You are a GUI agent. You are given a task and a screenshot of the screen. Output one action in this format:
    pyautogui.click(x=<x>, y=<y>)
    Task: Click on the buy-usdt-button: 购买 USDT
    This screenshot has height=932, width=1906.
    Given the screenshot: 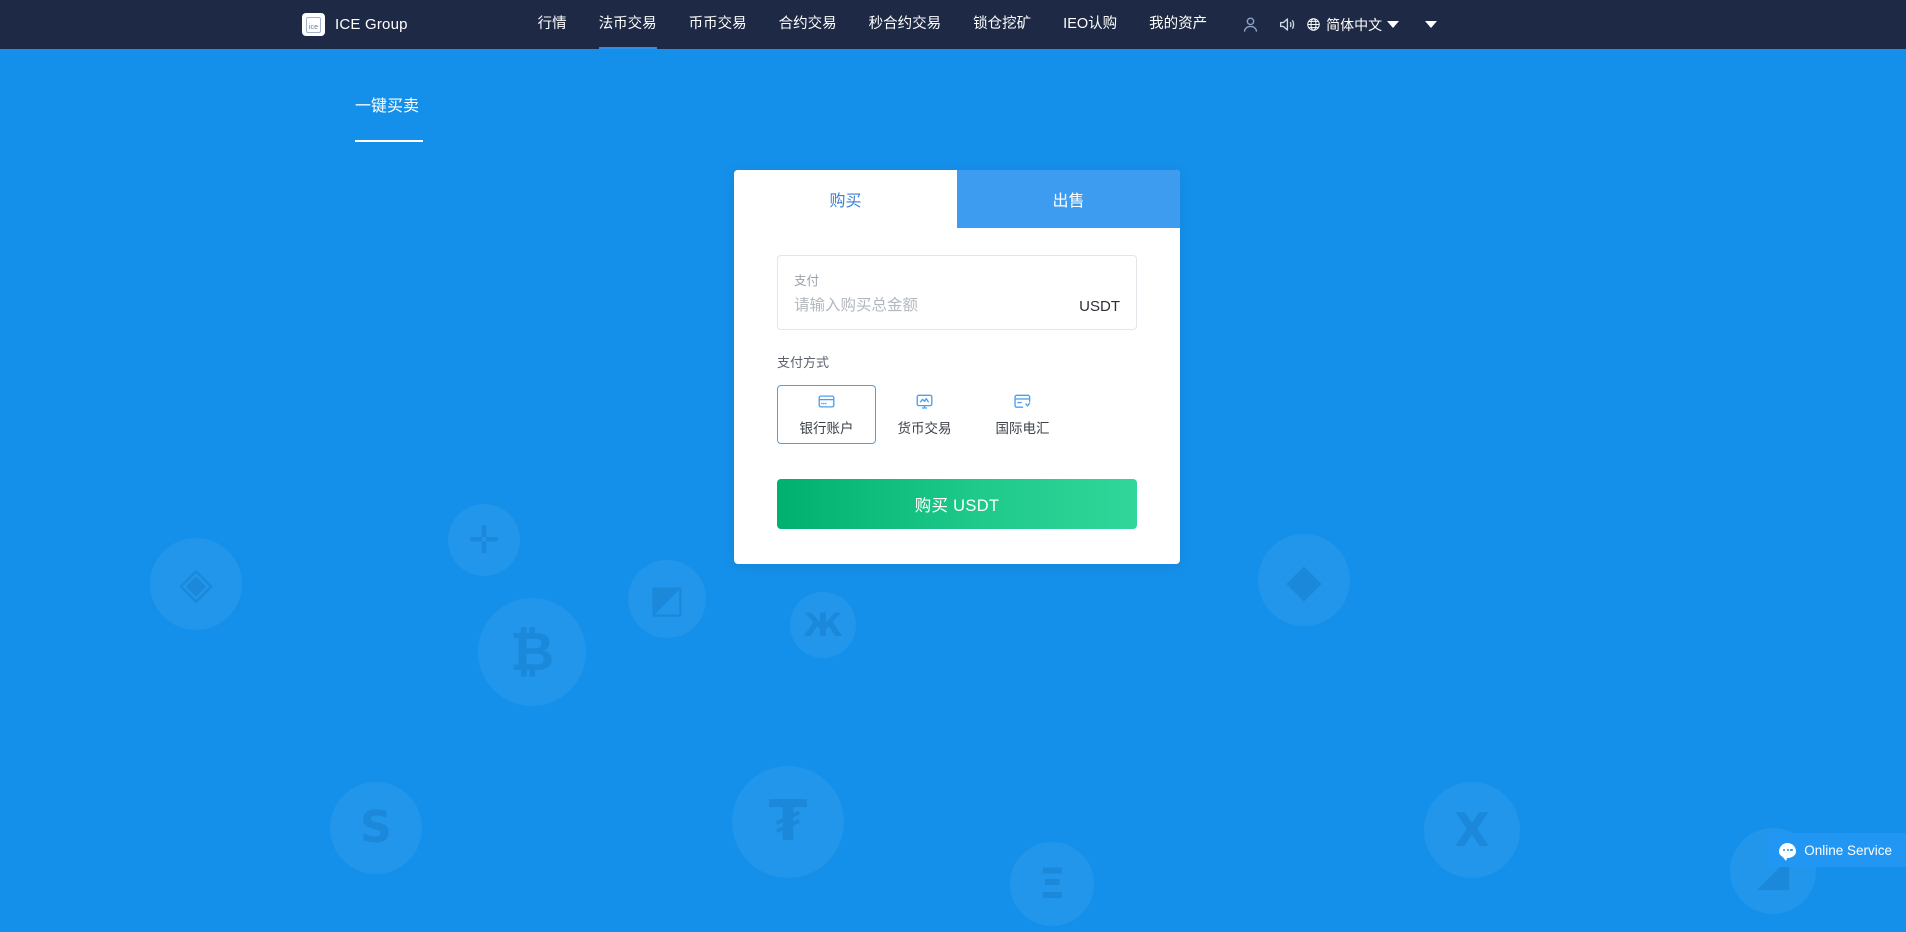 What is the action you would take?
    pyautogui.click(x=957, y=504)
    